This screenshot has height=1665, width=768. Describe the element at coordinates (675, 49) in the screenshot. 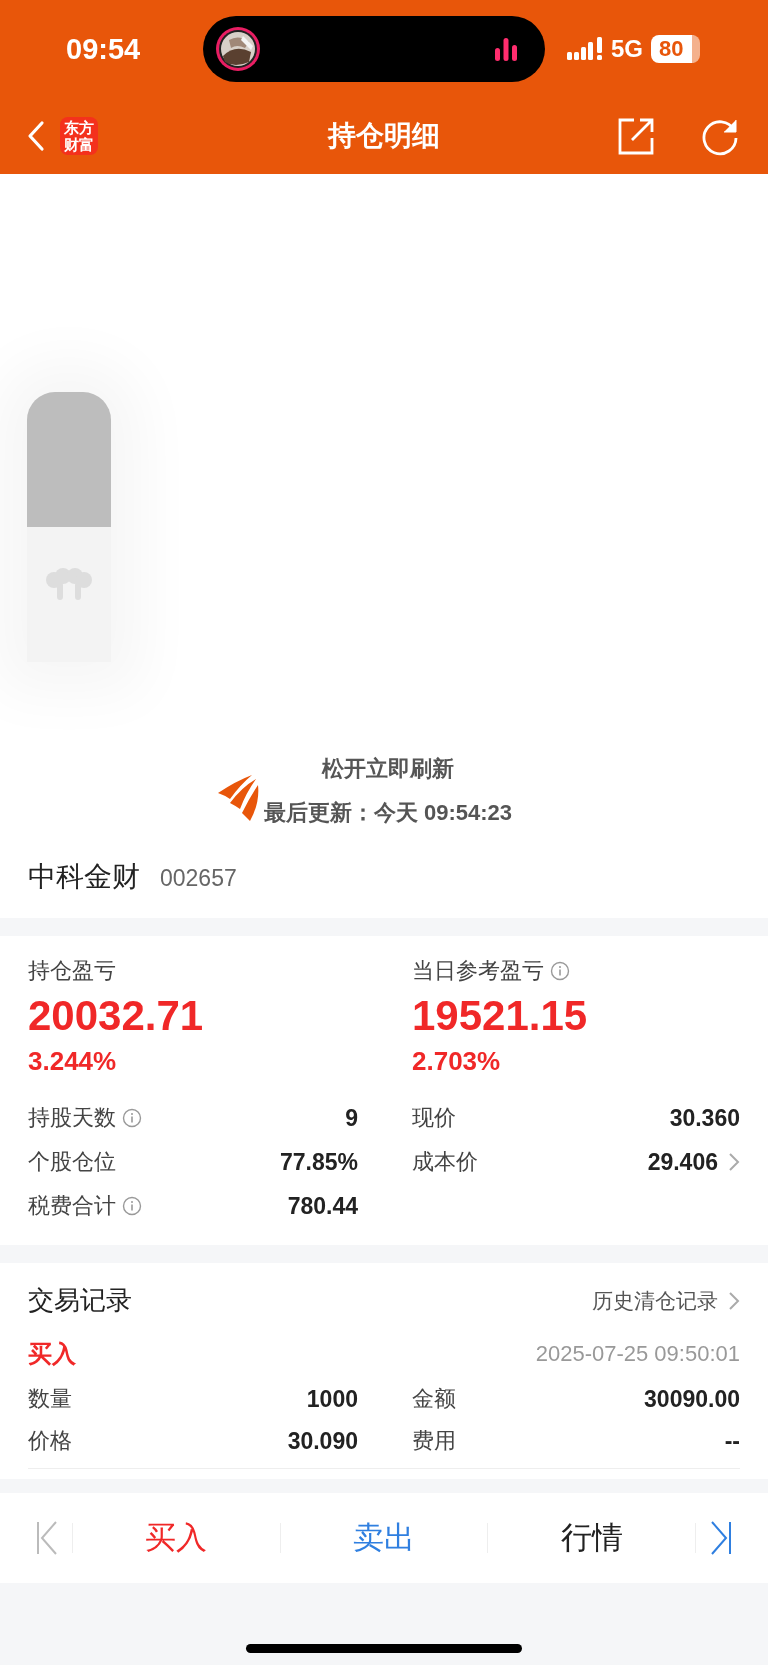

I see `battery-indicator: 80` at that location.